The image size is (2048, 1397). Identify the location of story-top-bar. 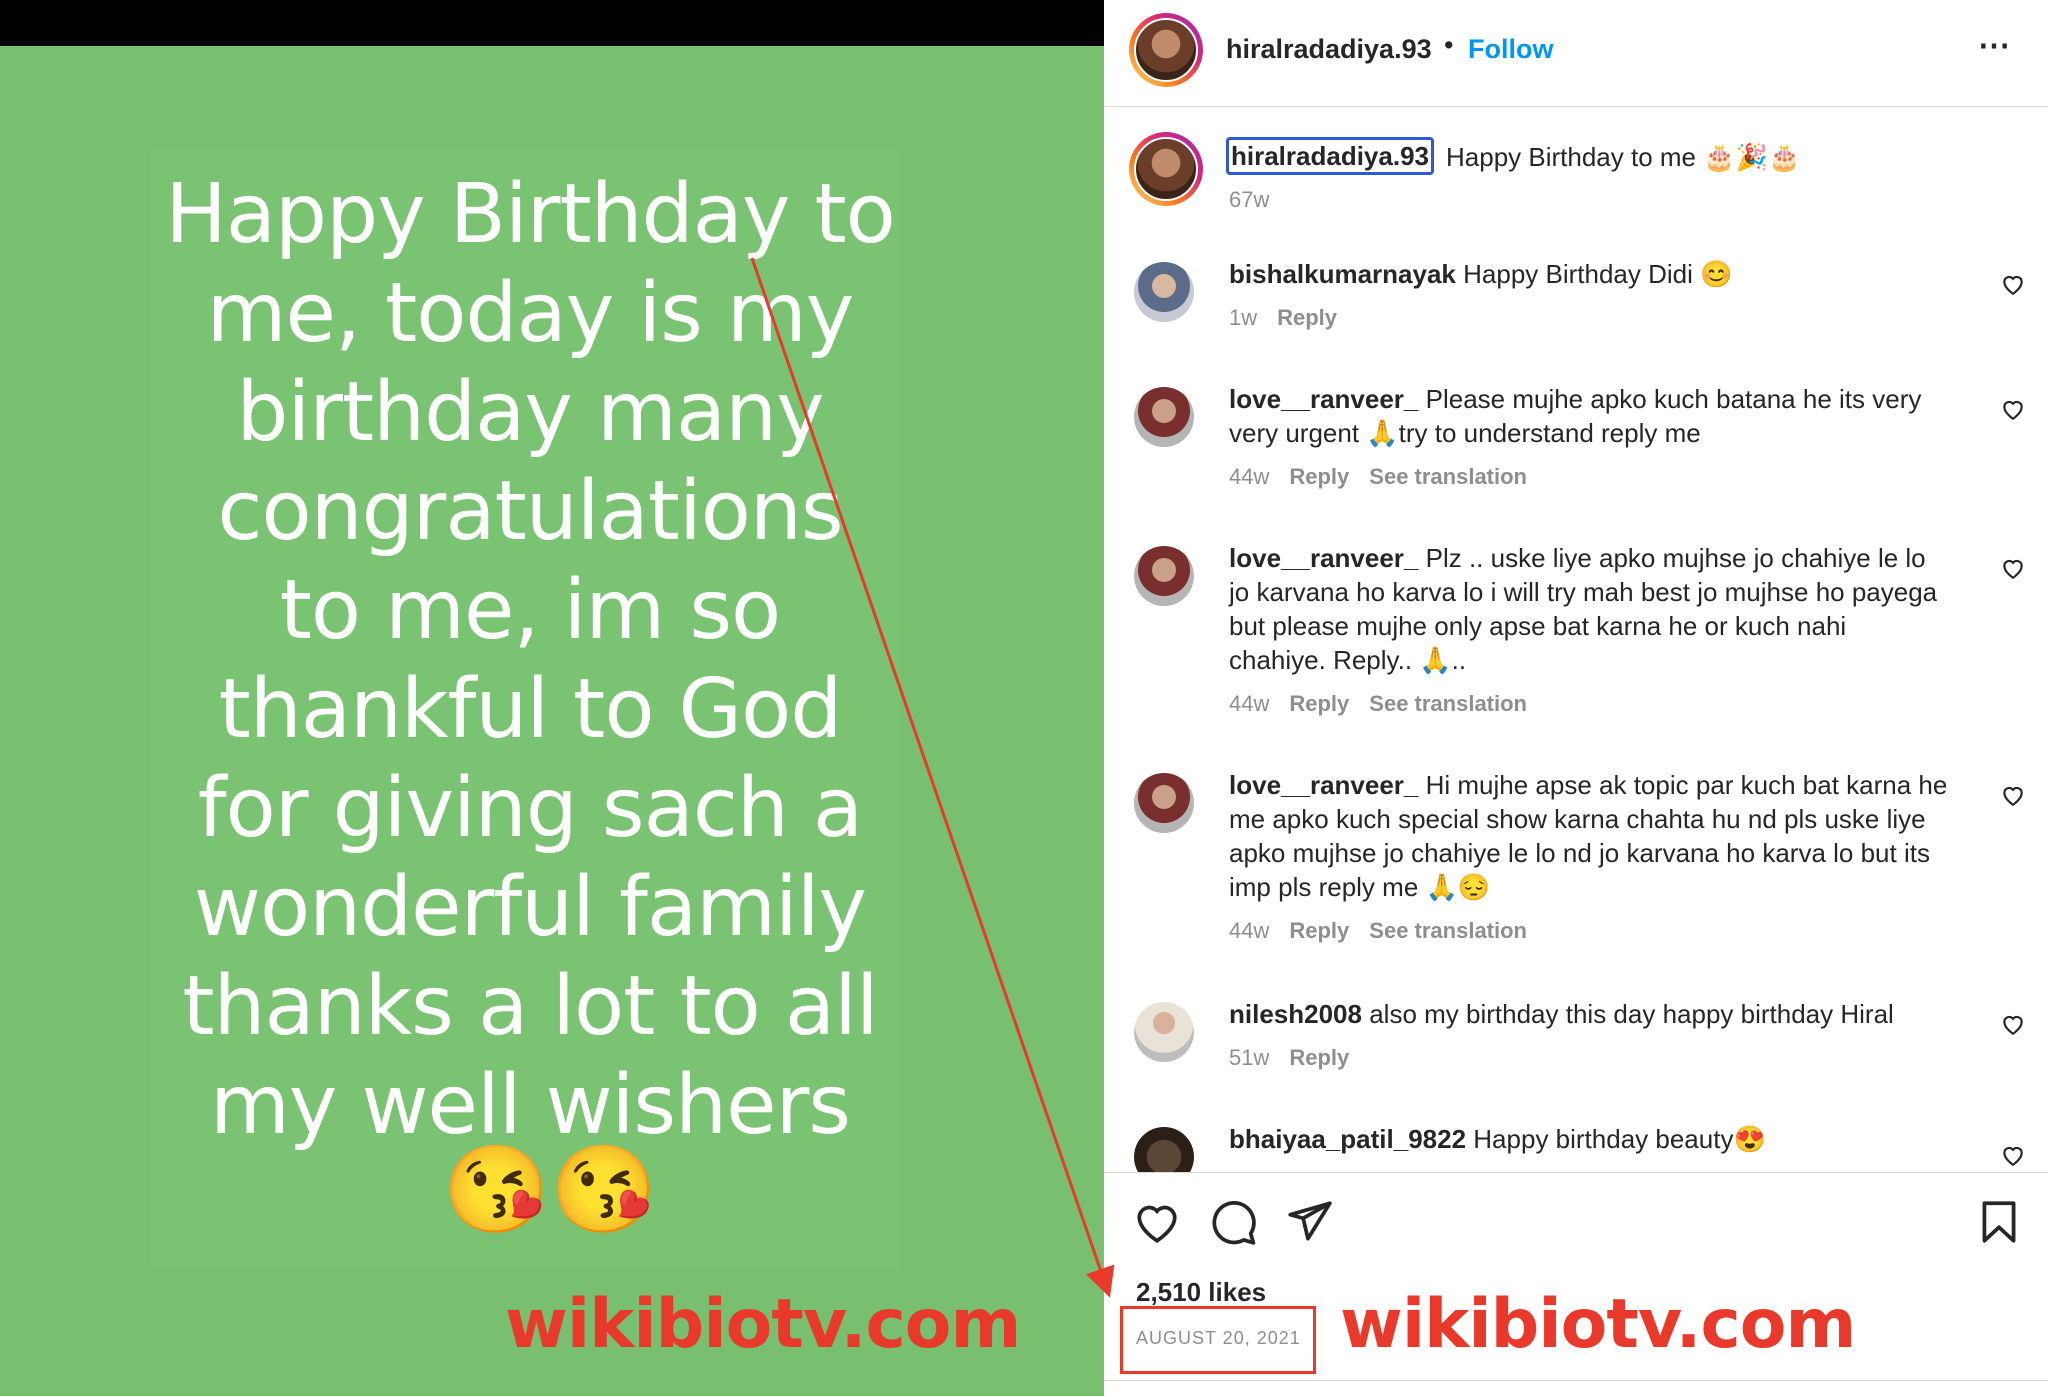
(552, 23).